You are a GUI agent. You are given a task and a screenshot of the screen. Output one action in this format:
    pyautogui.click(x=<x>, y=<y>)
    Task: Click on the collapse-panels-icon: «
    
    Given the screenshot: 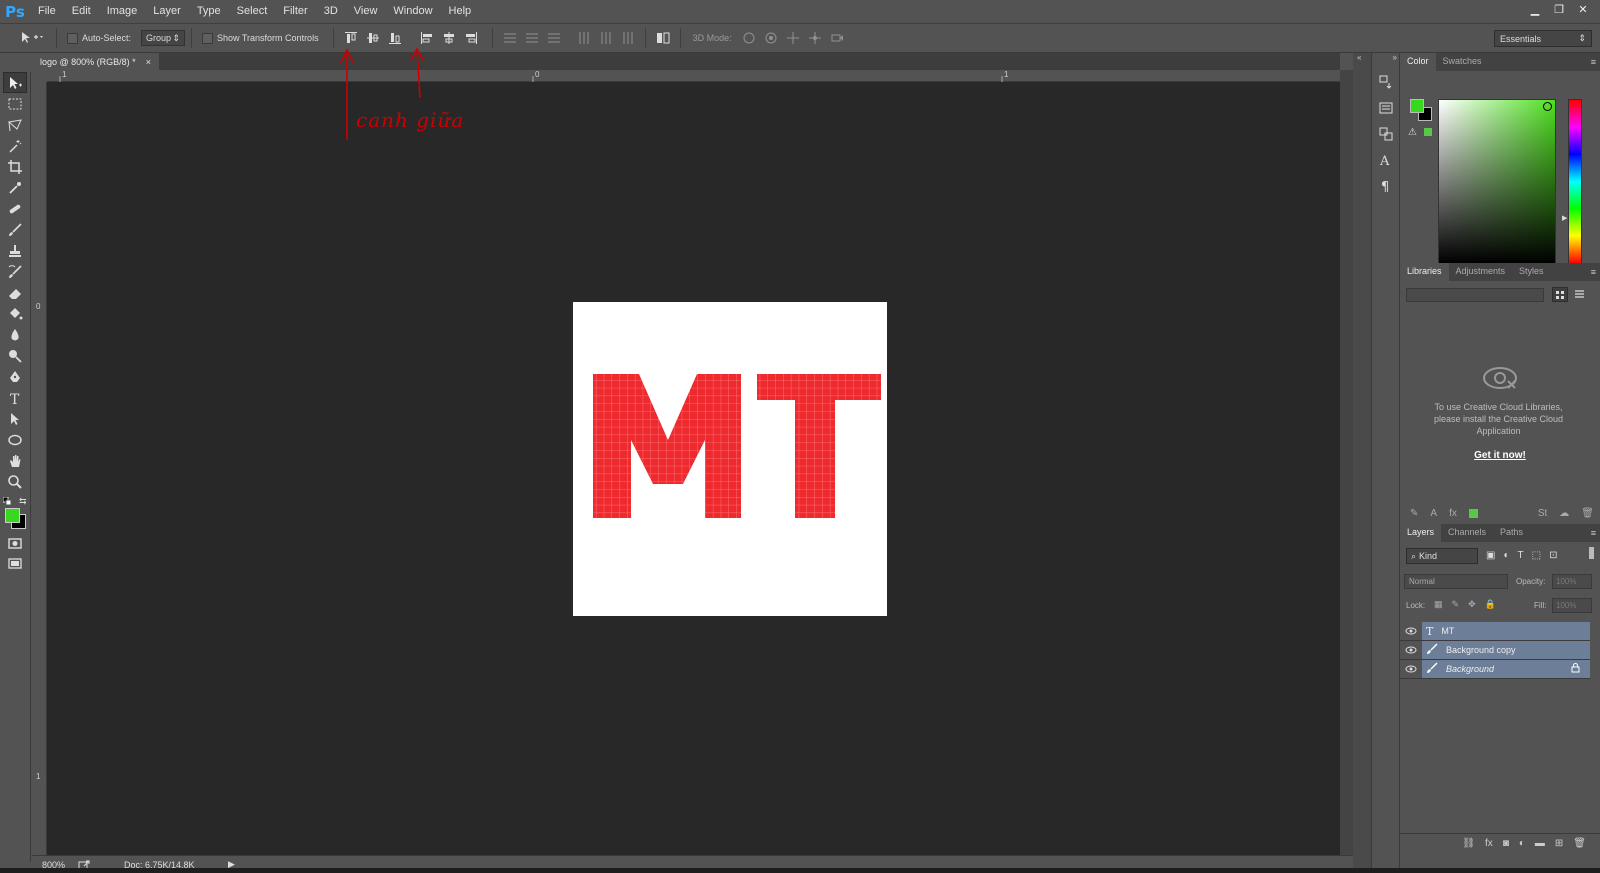 What is the action you would take?
    pyautogui.click(x=1359, y=57)
    